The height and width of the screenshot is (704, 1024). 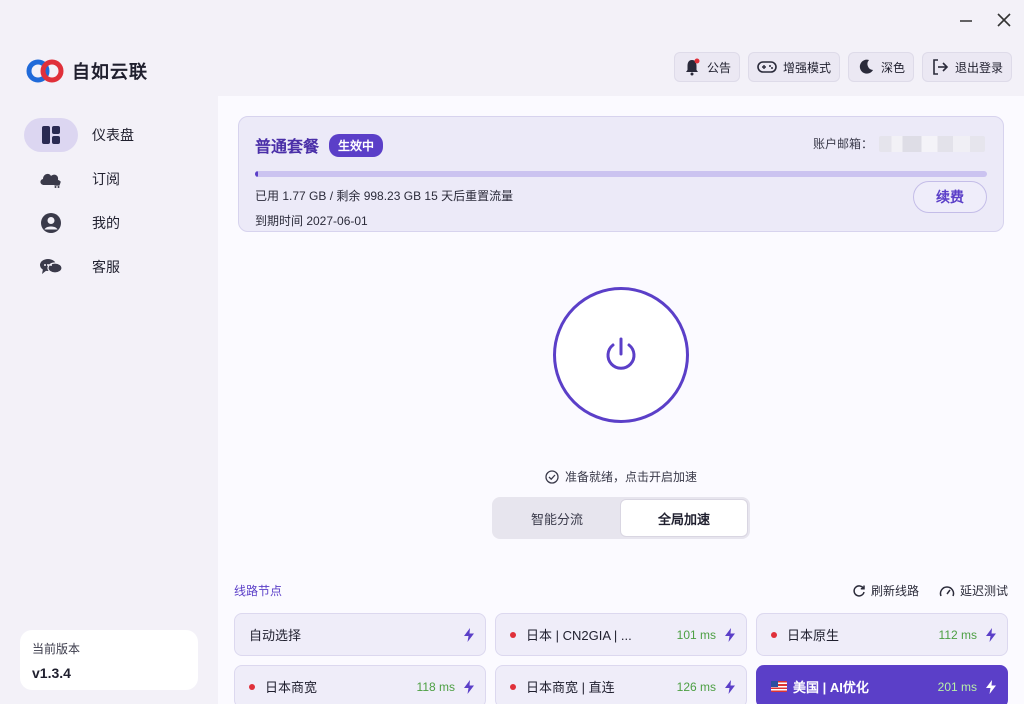 I want to click on status-text: 准备就绪，点击开启加速, so click(x=630, y=477).